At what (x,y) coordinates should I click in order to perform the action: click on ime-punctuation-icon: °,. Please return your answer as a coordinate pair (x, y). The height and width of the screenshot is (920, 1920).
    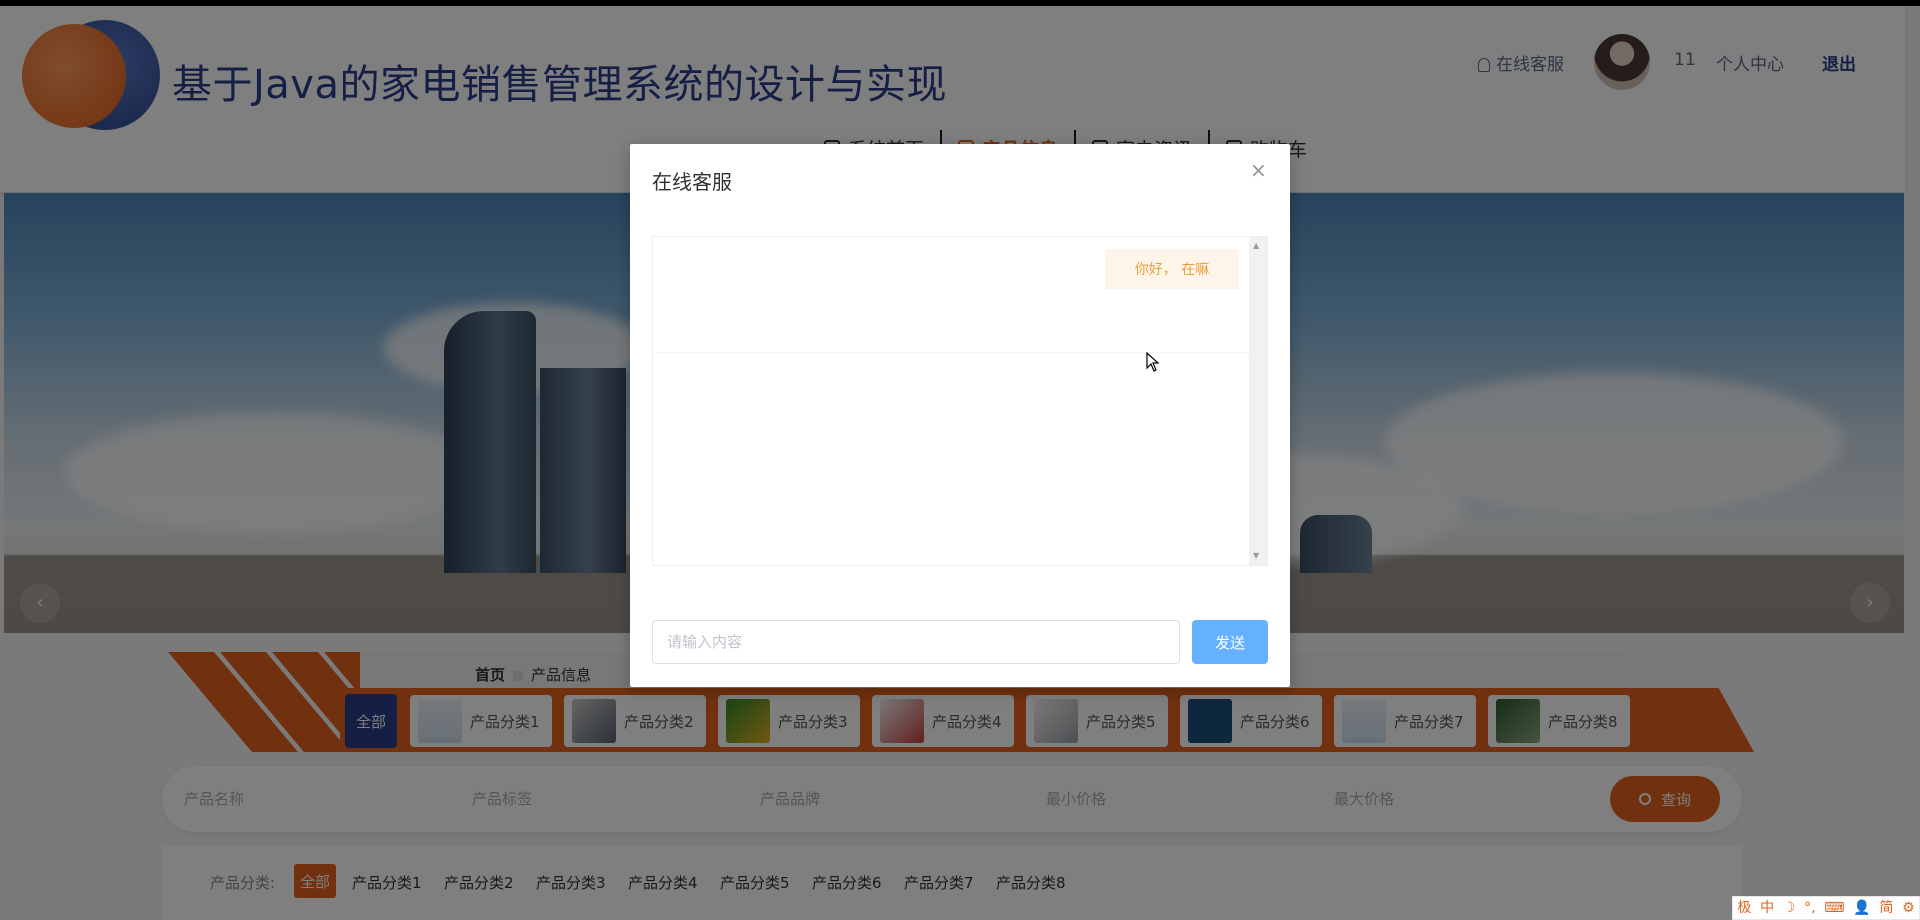
    Looking at the image, I should click on (1809, 908).